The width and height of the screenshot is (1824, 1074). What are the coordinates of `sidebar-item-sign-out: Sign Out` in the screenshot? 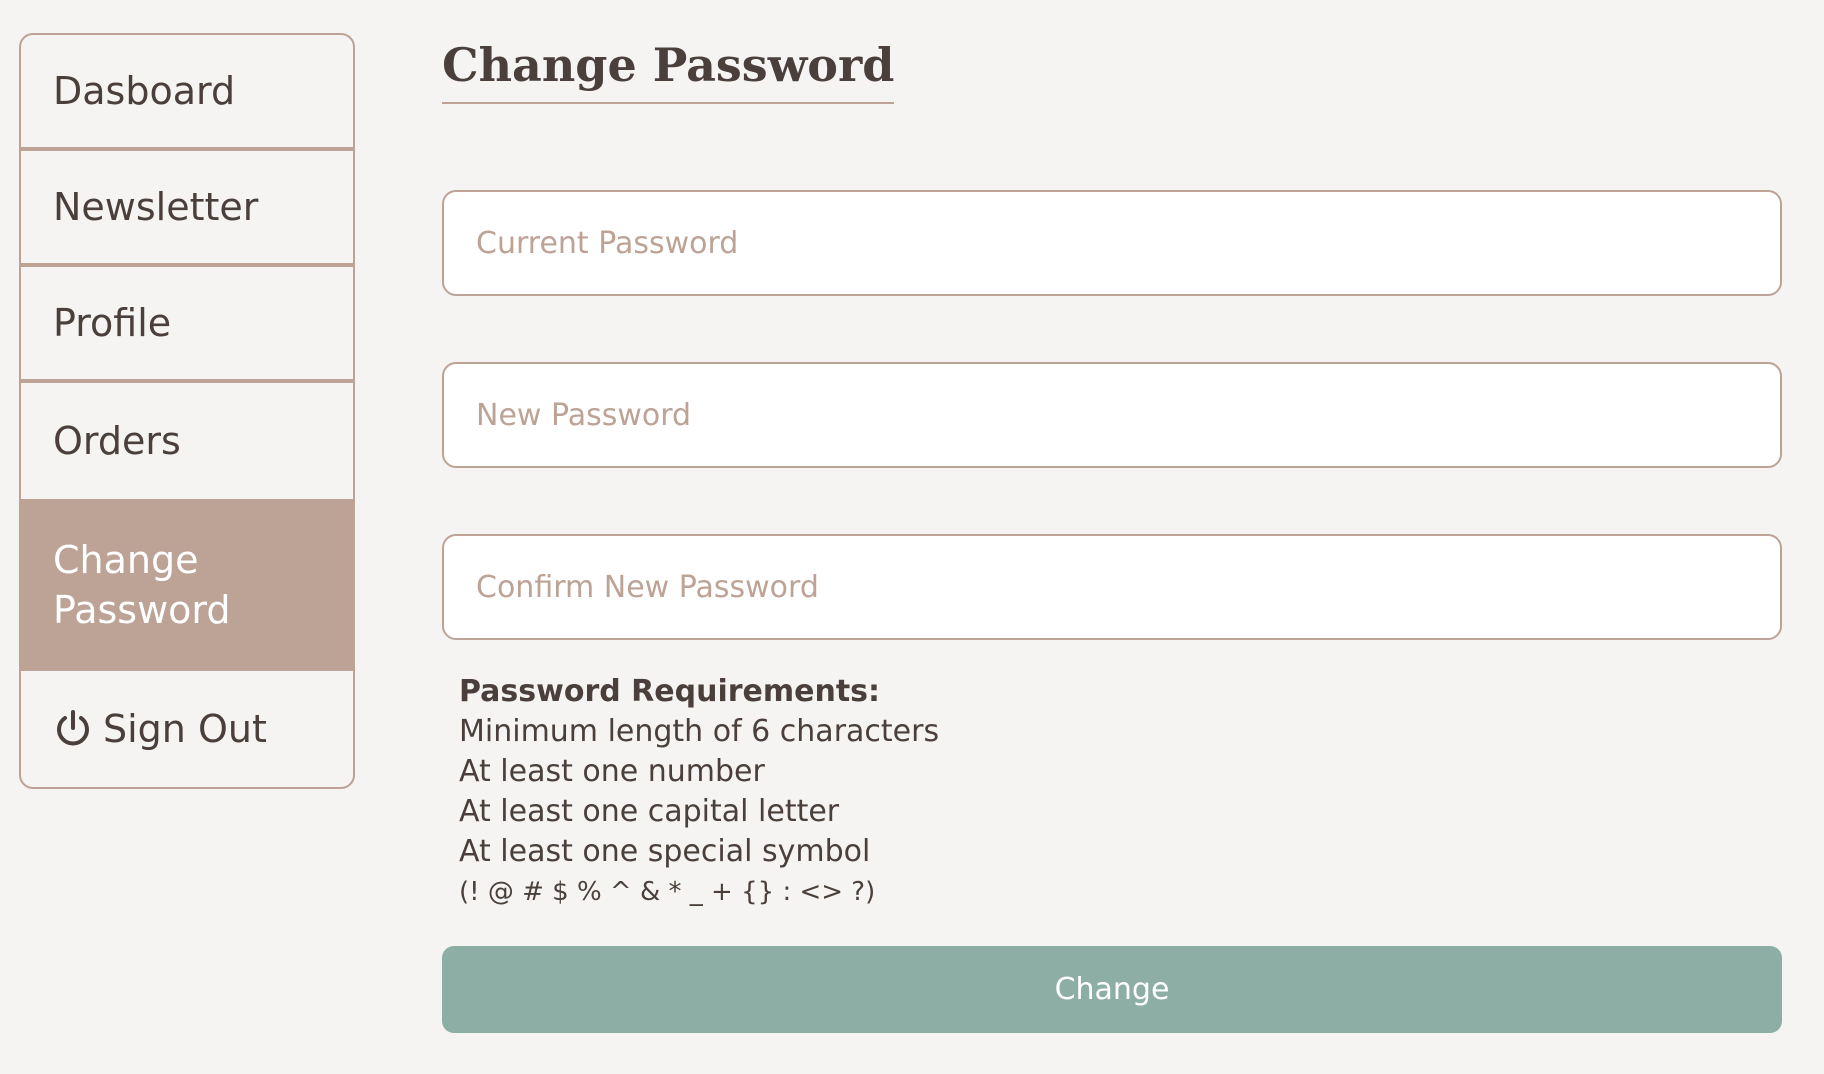 It's located at (187, 729).